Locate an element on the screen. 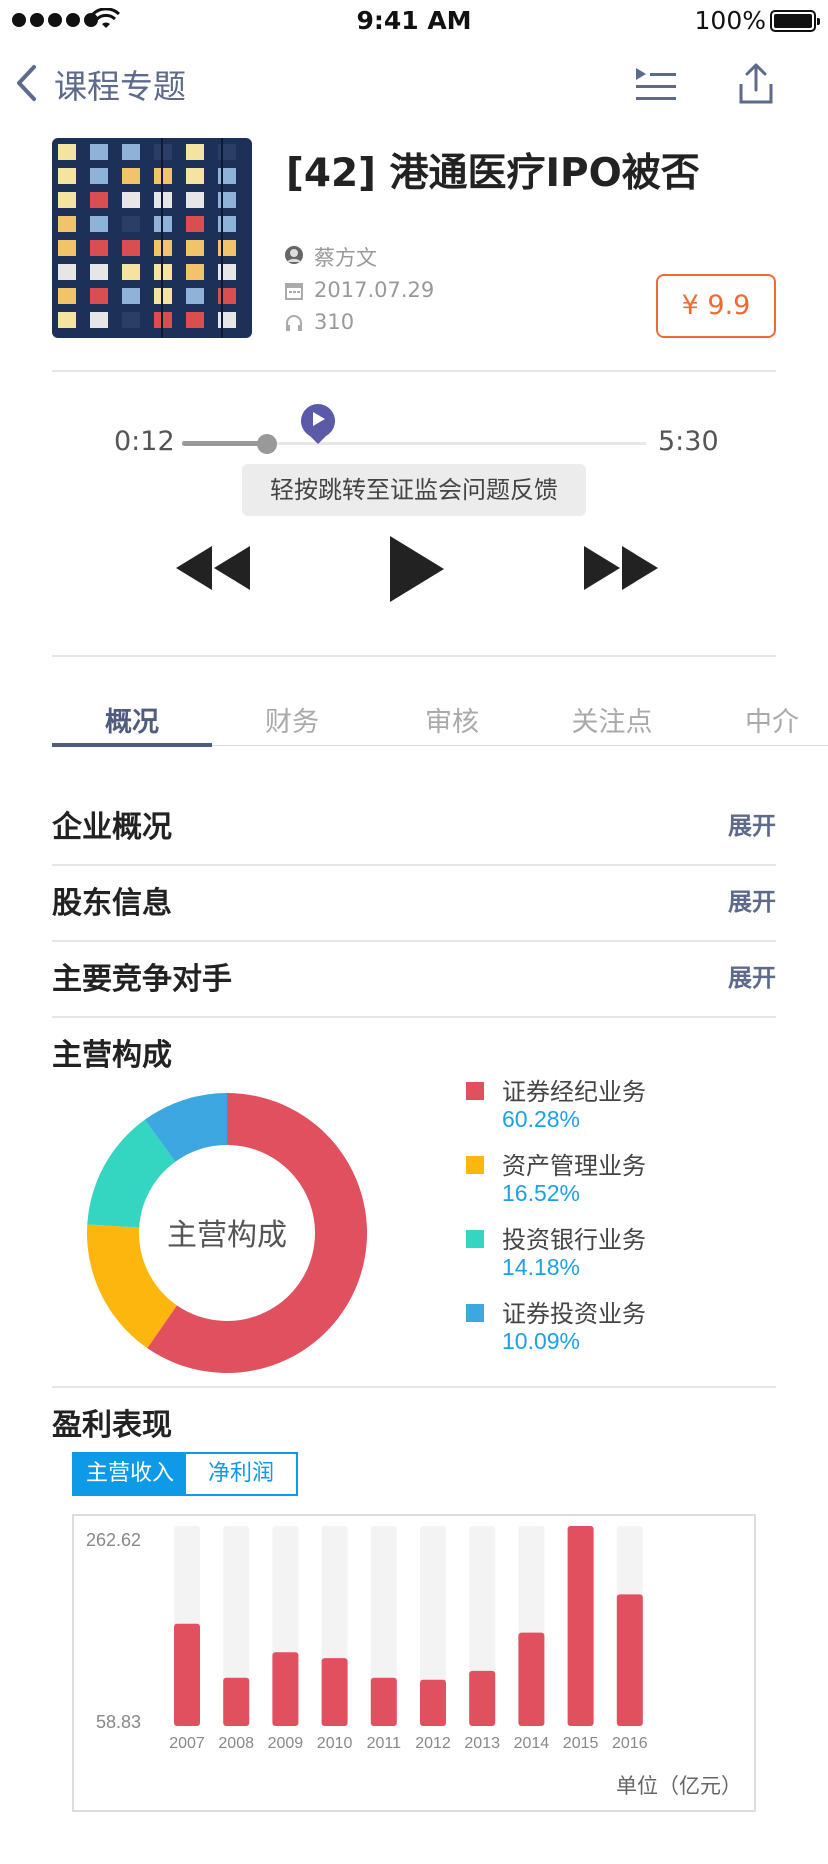  x-tick-label: 2015 is located at coordinates (581, 1743).